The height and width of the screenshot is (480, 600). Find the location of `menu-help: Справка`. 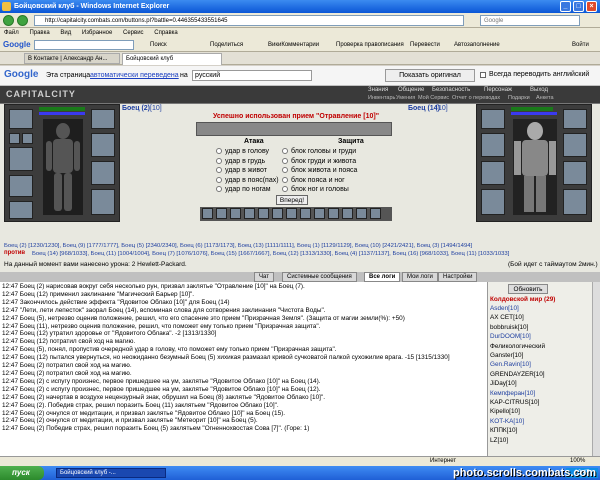

menu-help: Справка is located at coordinates (166, 33).